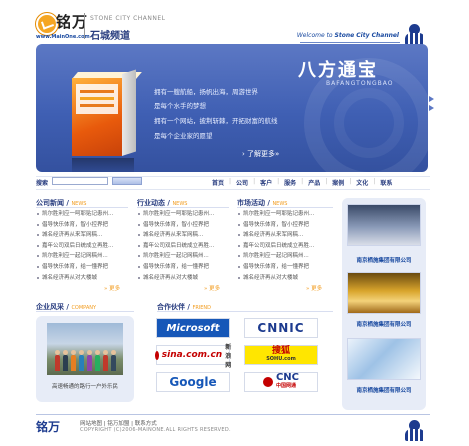  Describe the element at coordinates (110, 36) in the screenshot. I see `channel-title: 石城频道` at that location.